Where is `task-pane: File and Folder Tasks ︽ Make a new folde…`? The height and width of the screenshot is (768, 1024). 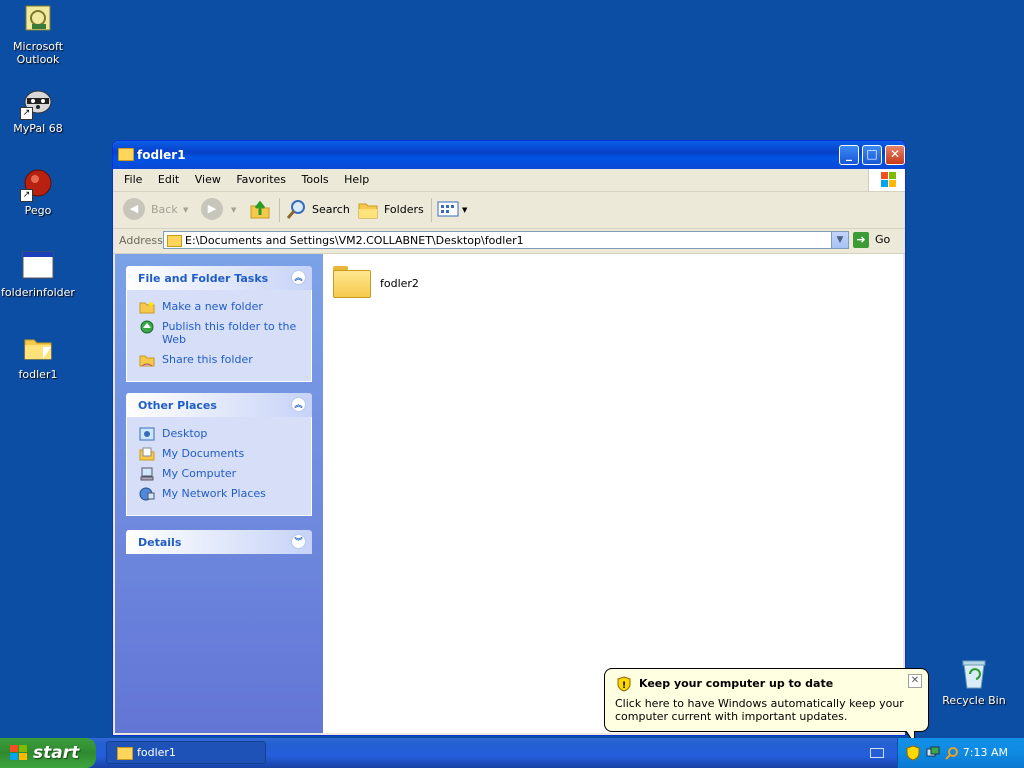 task-pane: File and Folder Tasks ︽ Make a new folde… is located at coordinates (219, 493).